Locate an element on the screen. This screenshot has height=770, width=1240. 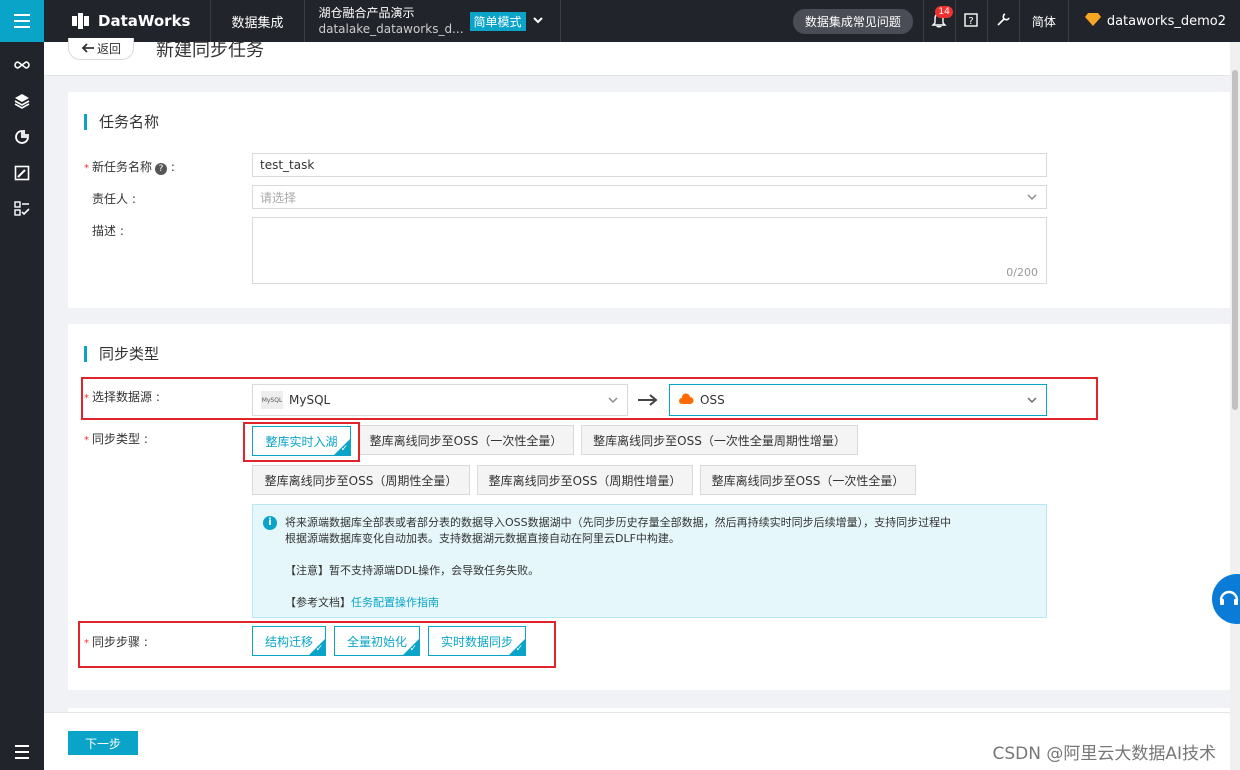
user-menu: dataworks_demo2 is located at coordinates (1154, 21).